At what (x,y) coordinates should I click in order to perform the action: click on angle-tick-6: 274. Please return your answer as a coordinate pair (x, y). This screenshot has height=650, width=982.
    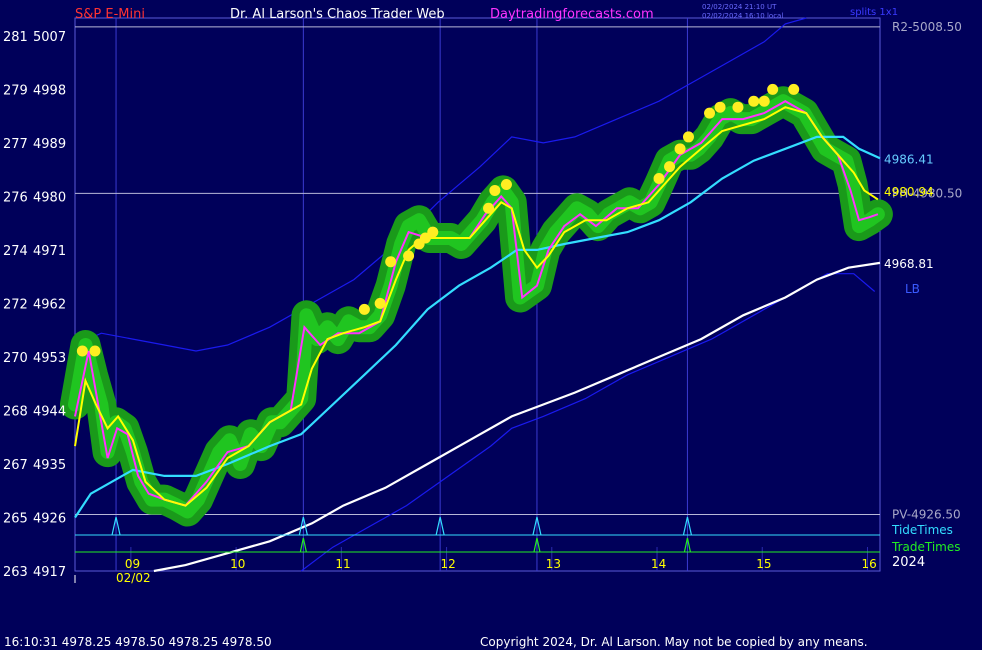
    Looking at the image, I should click on (15, 251).